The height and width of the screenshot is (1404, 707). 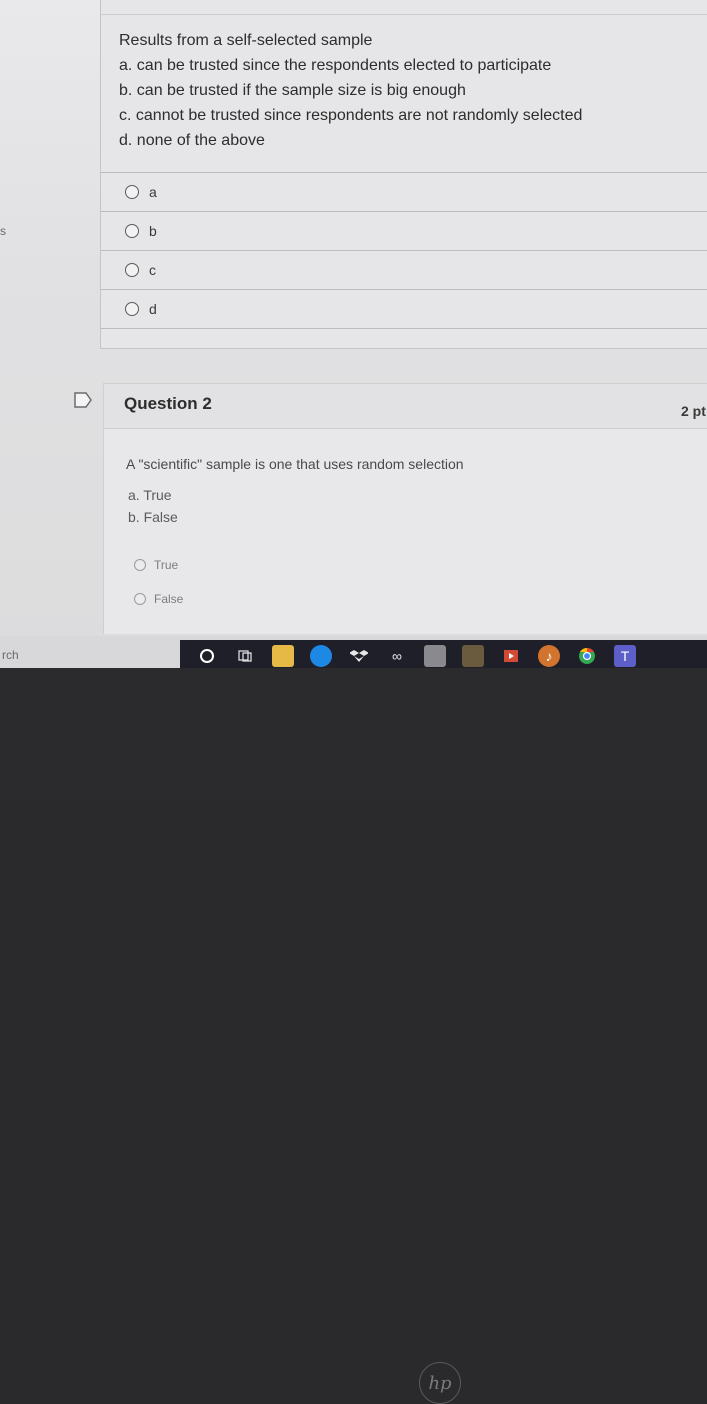 What do you see at coordinates (397, 656) in the screenshot?
I see `infinity-icon: ∞` at bounding box center [397, 656].